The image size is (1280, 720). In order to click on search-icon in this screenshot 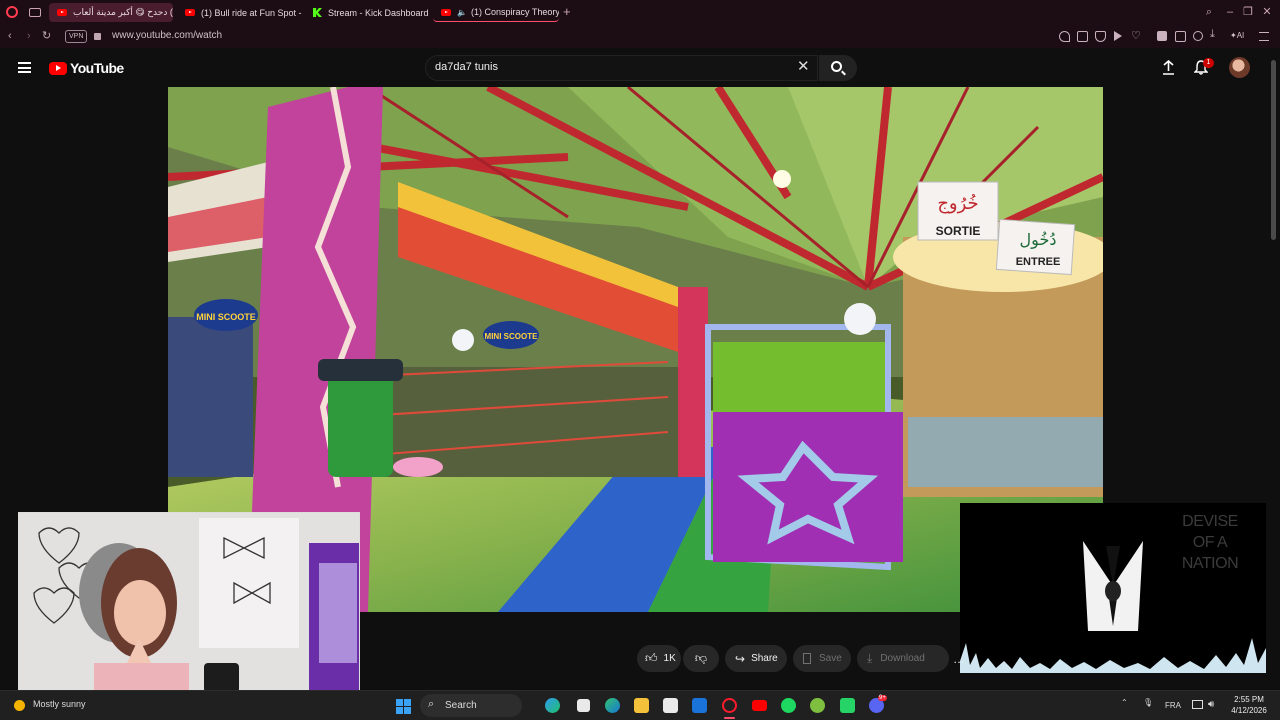, I will do `click(836, 66)`.